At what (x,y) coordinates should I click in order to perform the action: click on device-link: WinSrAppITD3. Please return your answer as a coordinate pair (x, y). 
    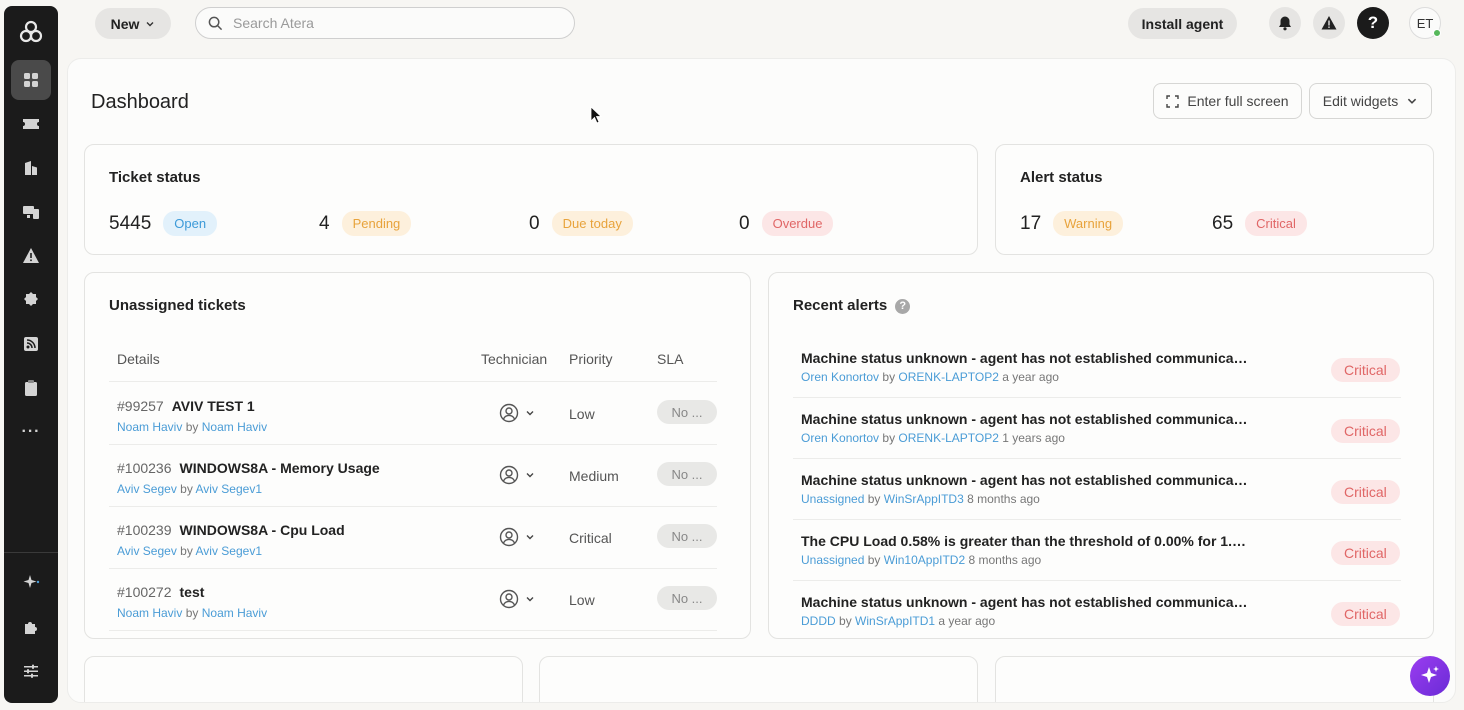
    Looking at the image, I should click on (924, 499).